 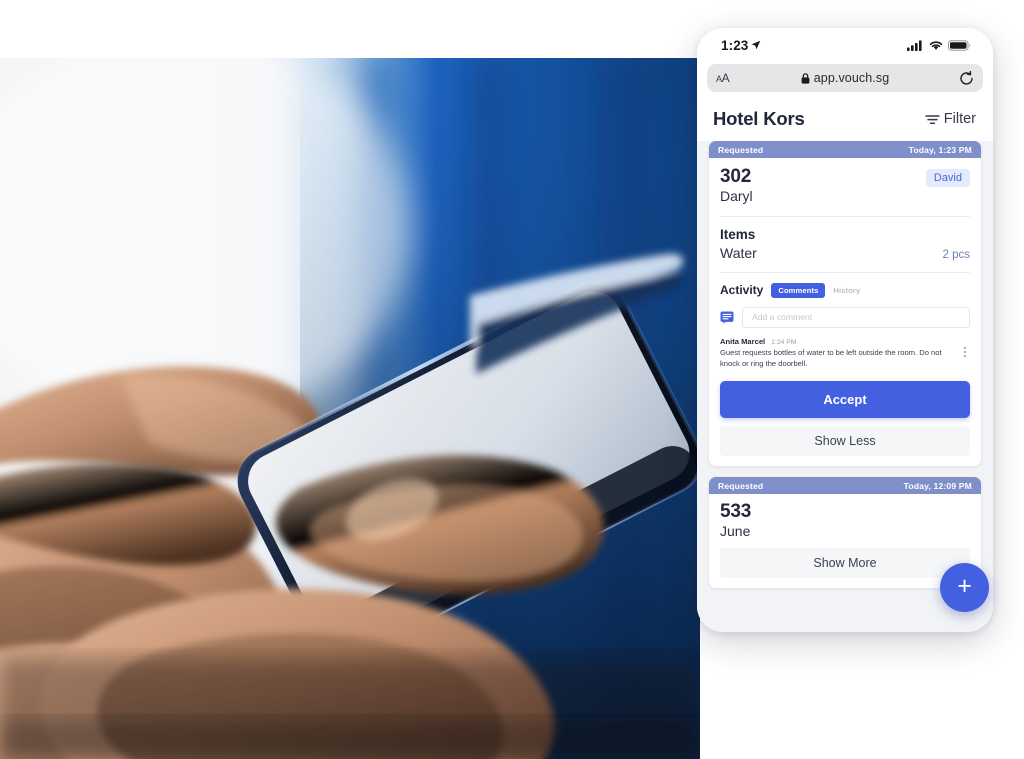 I want to click on url-text: app.vouch.sg, so click(x=851, y=78).